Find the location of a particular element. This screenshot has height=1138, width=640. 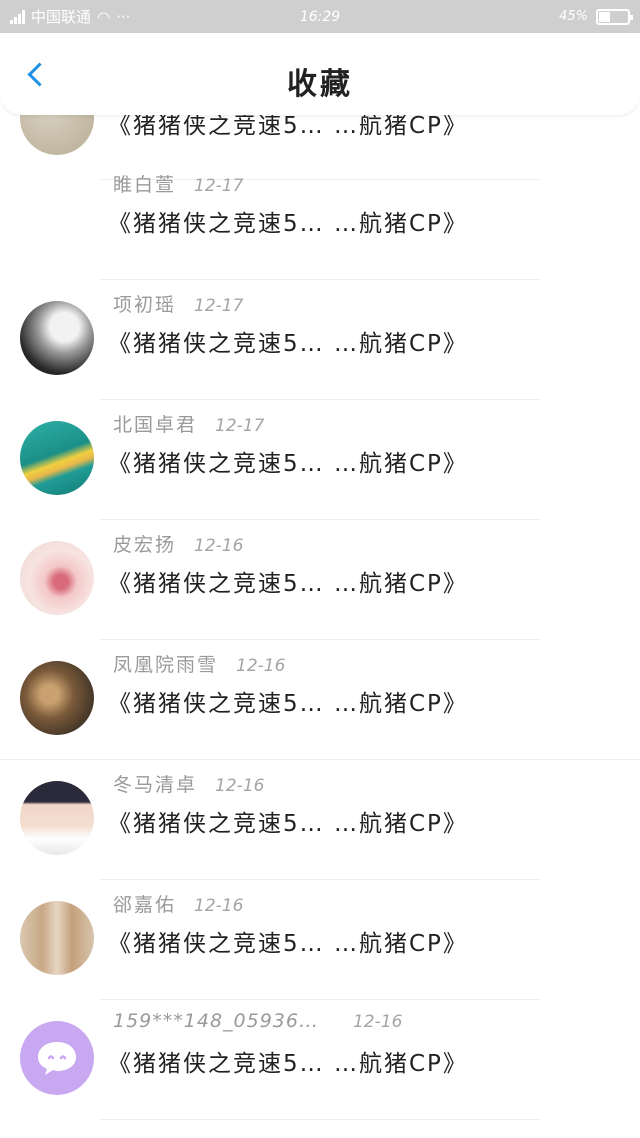

list-item: 郤嘉佑 12-16 《猪猪侠之竞速5… …航猪CP》 is located at coordinates (320, 940).